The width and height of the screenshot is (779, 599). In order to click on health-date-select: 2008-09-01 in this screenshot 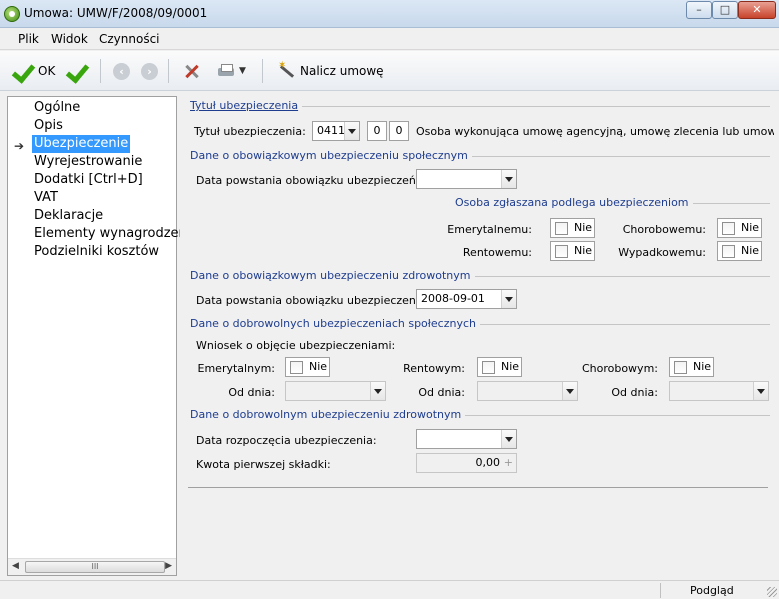, I will do `click(466, 299)`.